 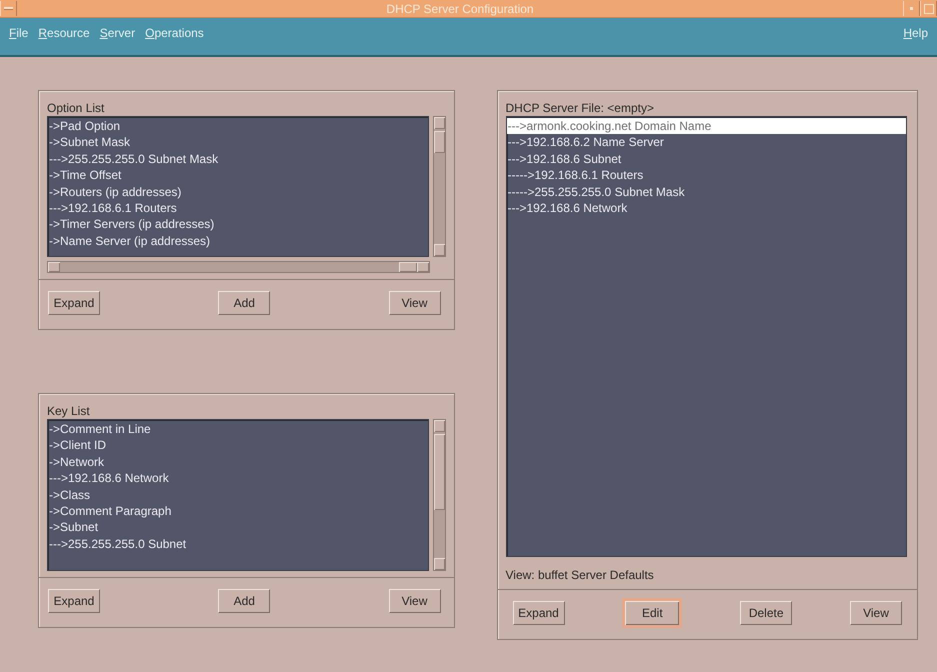 What do you see at coordinates (8, 8) in the screenshot?
I see `window-menu-button` at bounding box center [8, 8].